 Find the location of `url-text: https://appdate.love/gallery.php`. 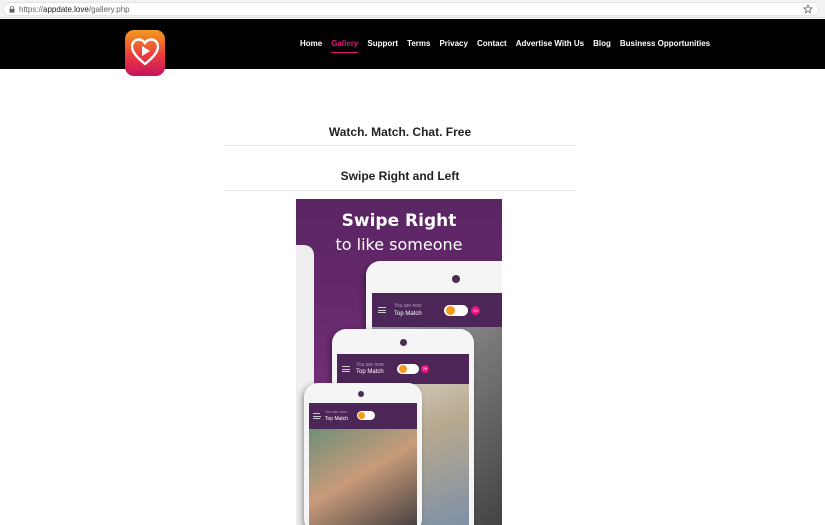

url-text: https://appdate.love/gallery.php is located at coordinates (74, 9).